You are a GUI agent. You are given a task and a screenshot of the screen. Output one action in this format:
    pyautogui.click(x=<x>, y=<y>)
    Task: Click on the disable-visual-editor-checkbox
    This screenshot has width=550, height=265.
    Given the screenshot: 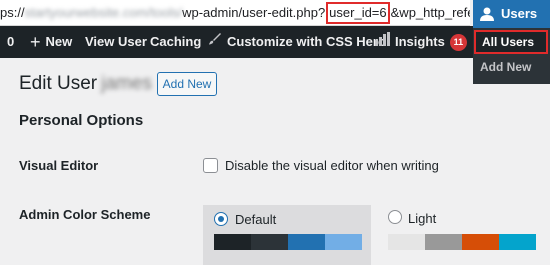 What is the action you would take?
    pyautogui.click(x=210, y=165)
    